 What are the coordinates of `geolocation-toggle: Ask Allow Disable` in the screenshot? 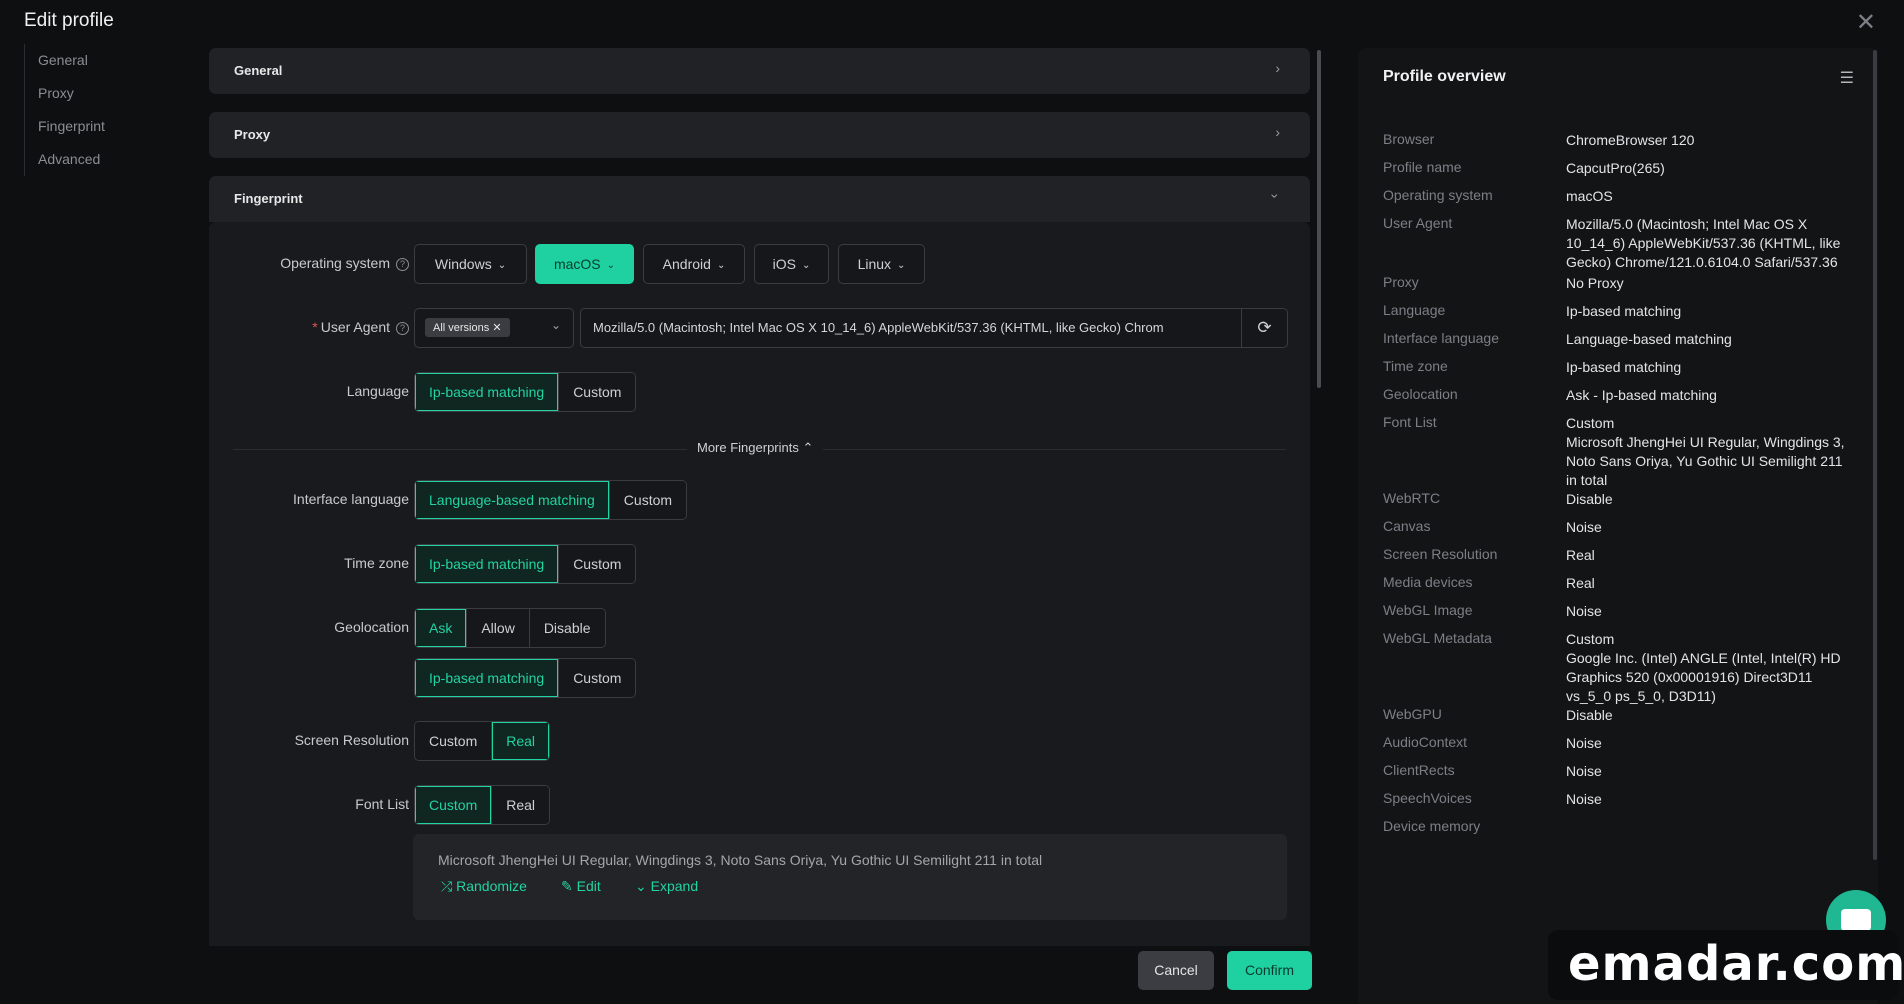 It's located at (510, 628).